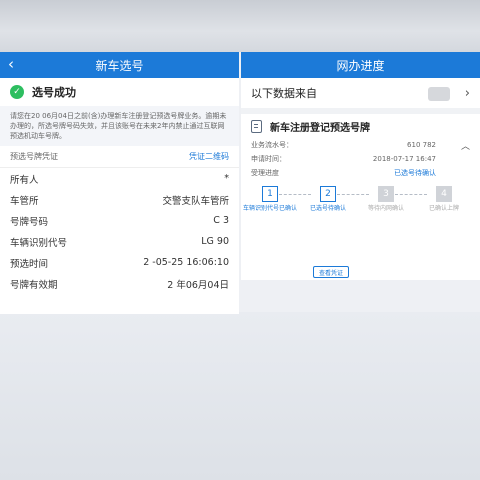  Describe the element at coordinates (467, 93) in the screenshot. I see `chevron-right-icon: ›` at that location.